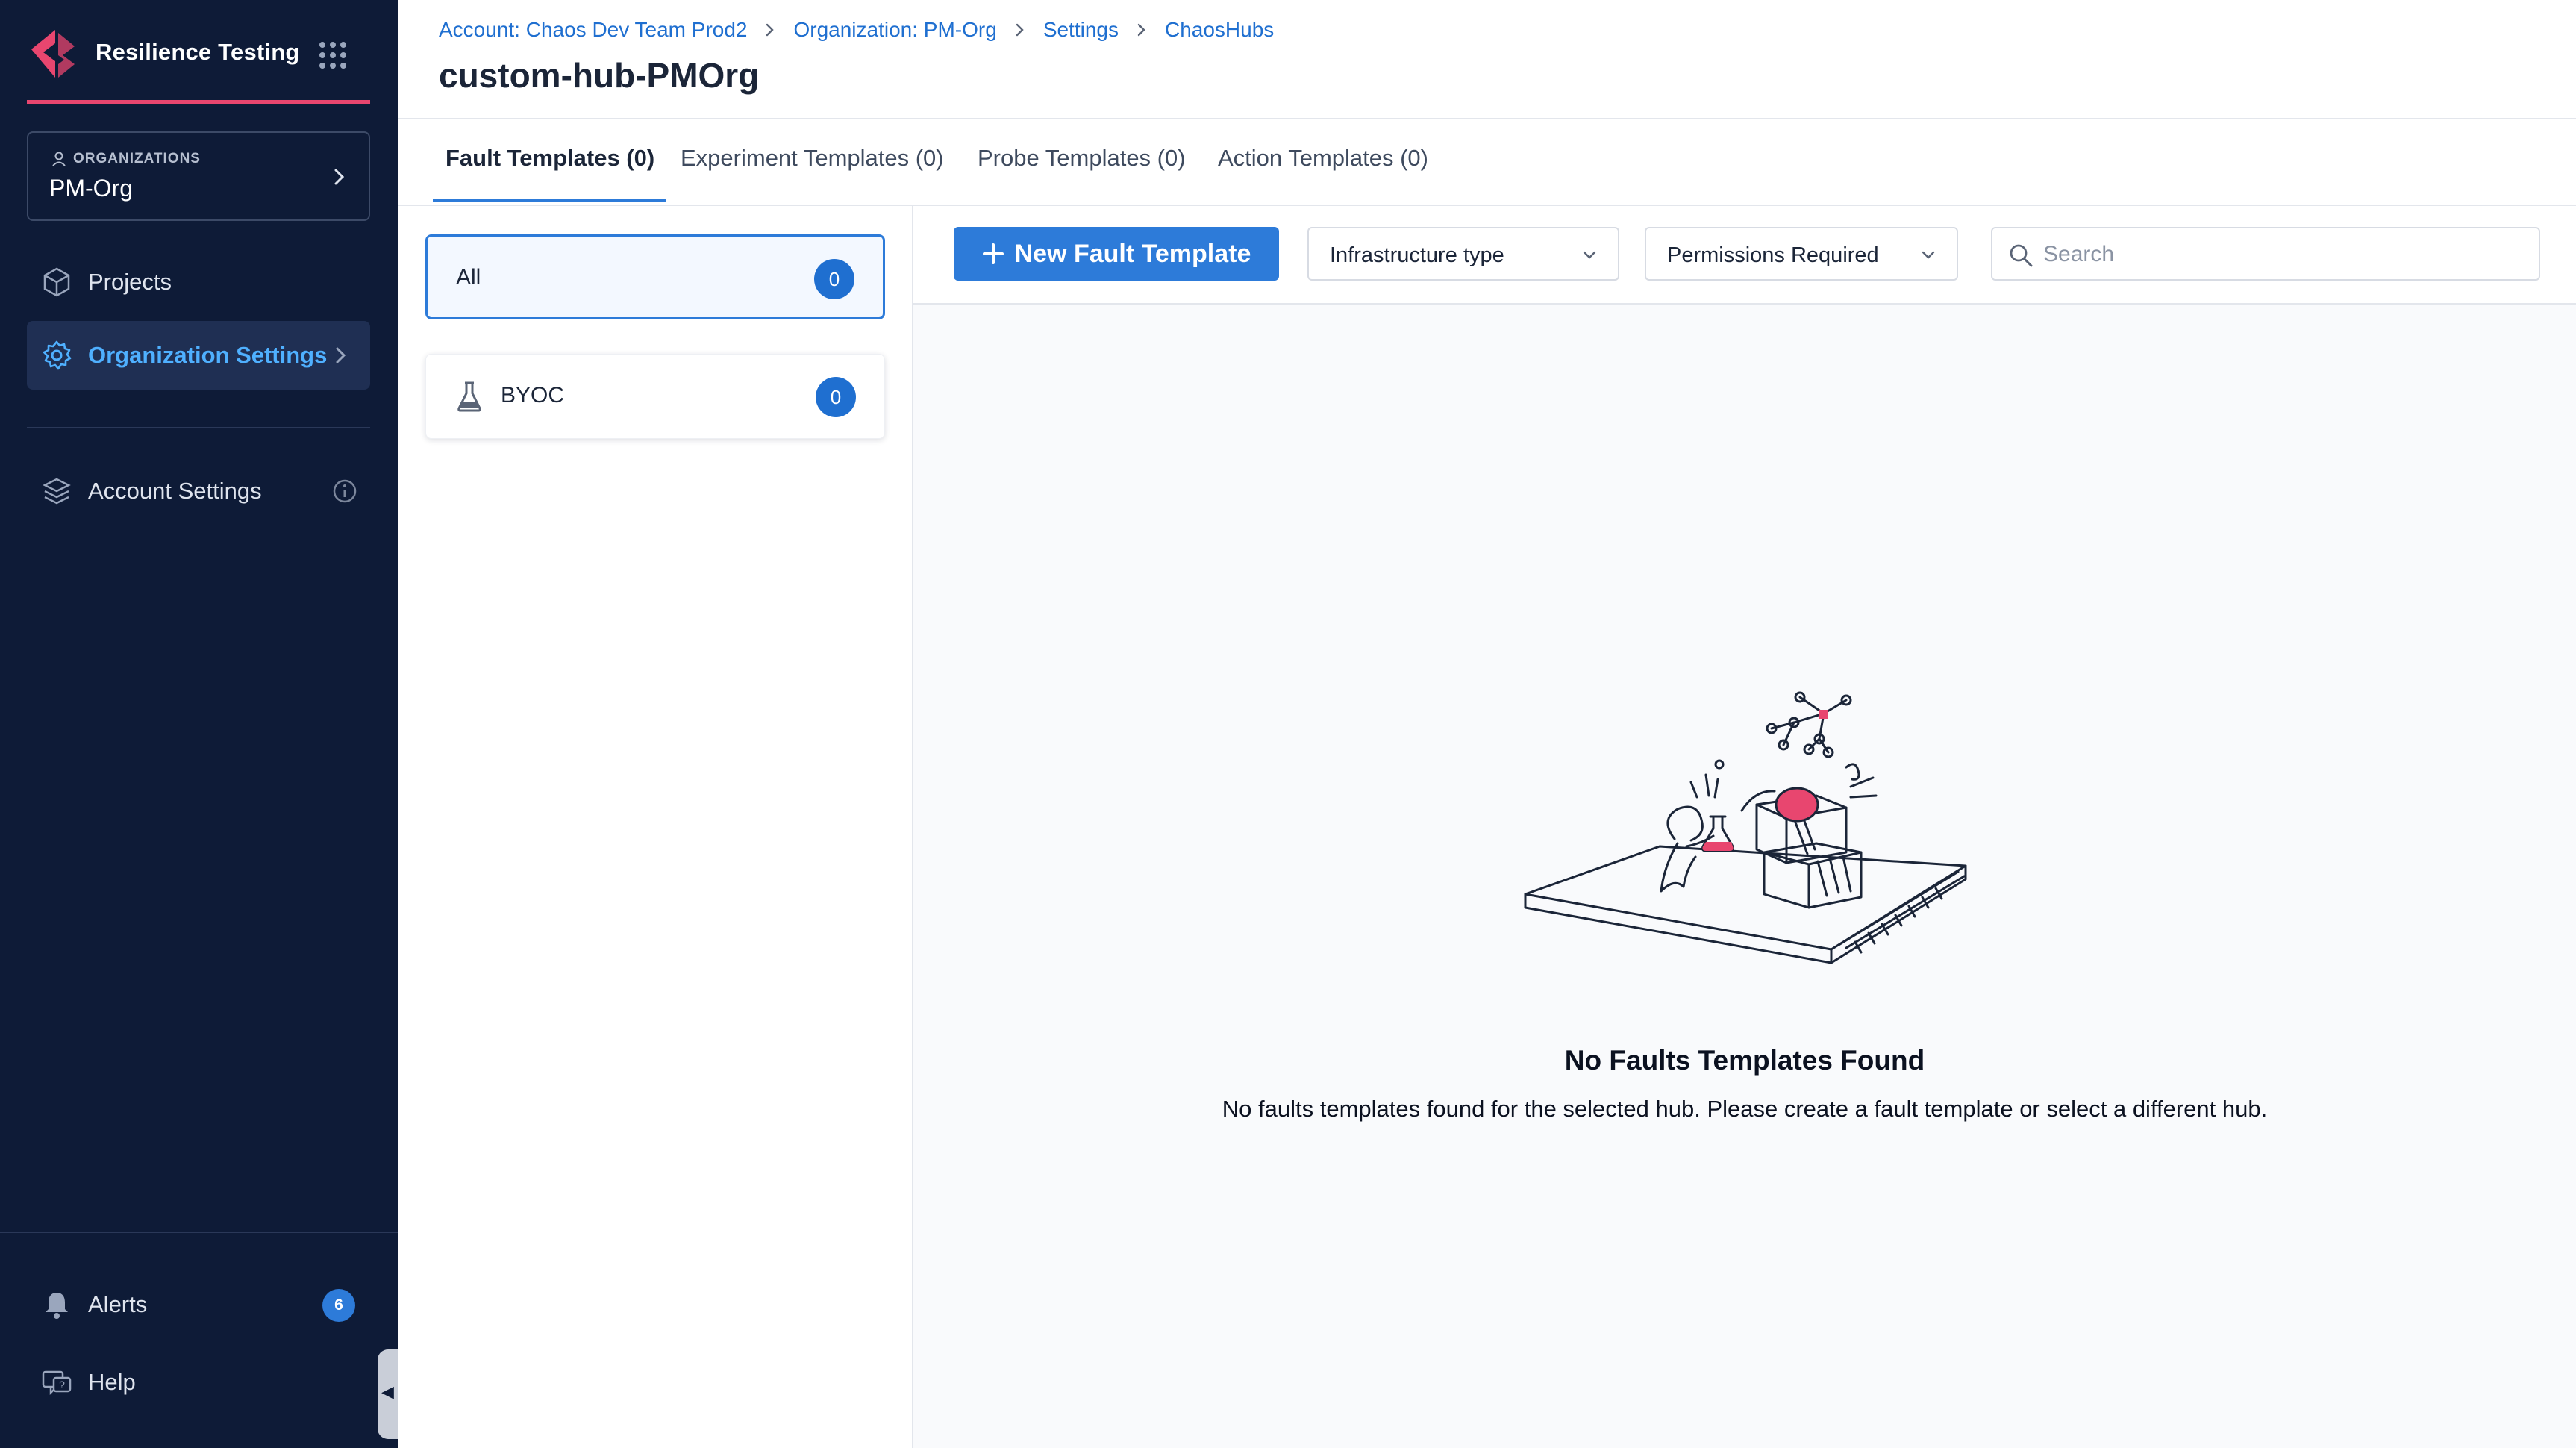 The width and height of the screenshot is (2576, 1448). Describe the element at coordinates (57, 1306) in the screenshot. I see `bell-icon` at that location.